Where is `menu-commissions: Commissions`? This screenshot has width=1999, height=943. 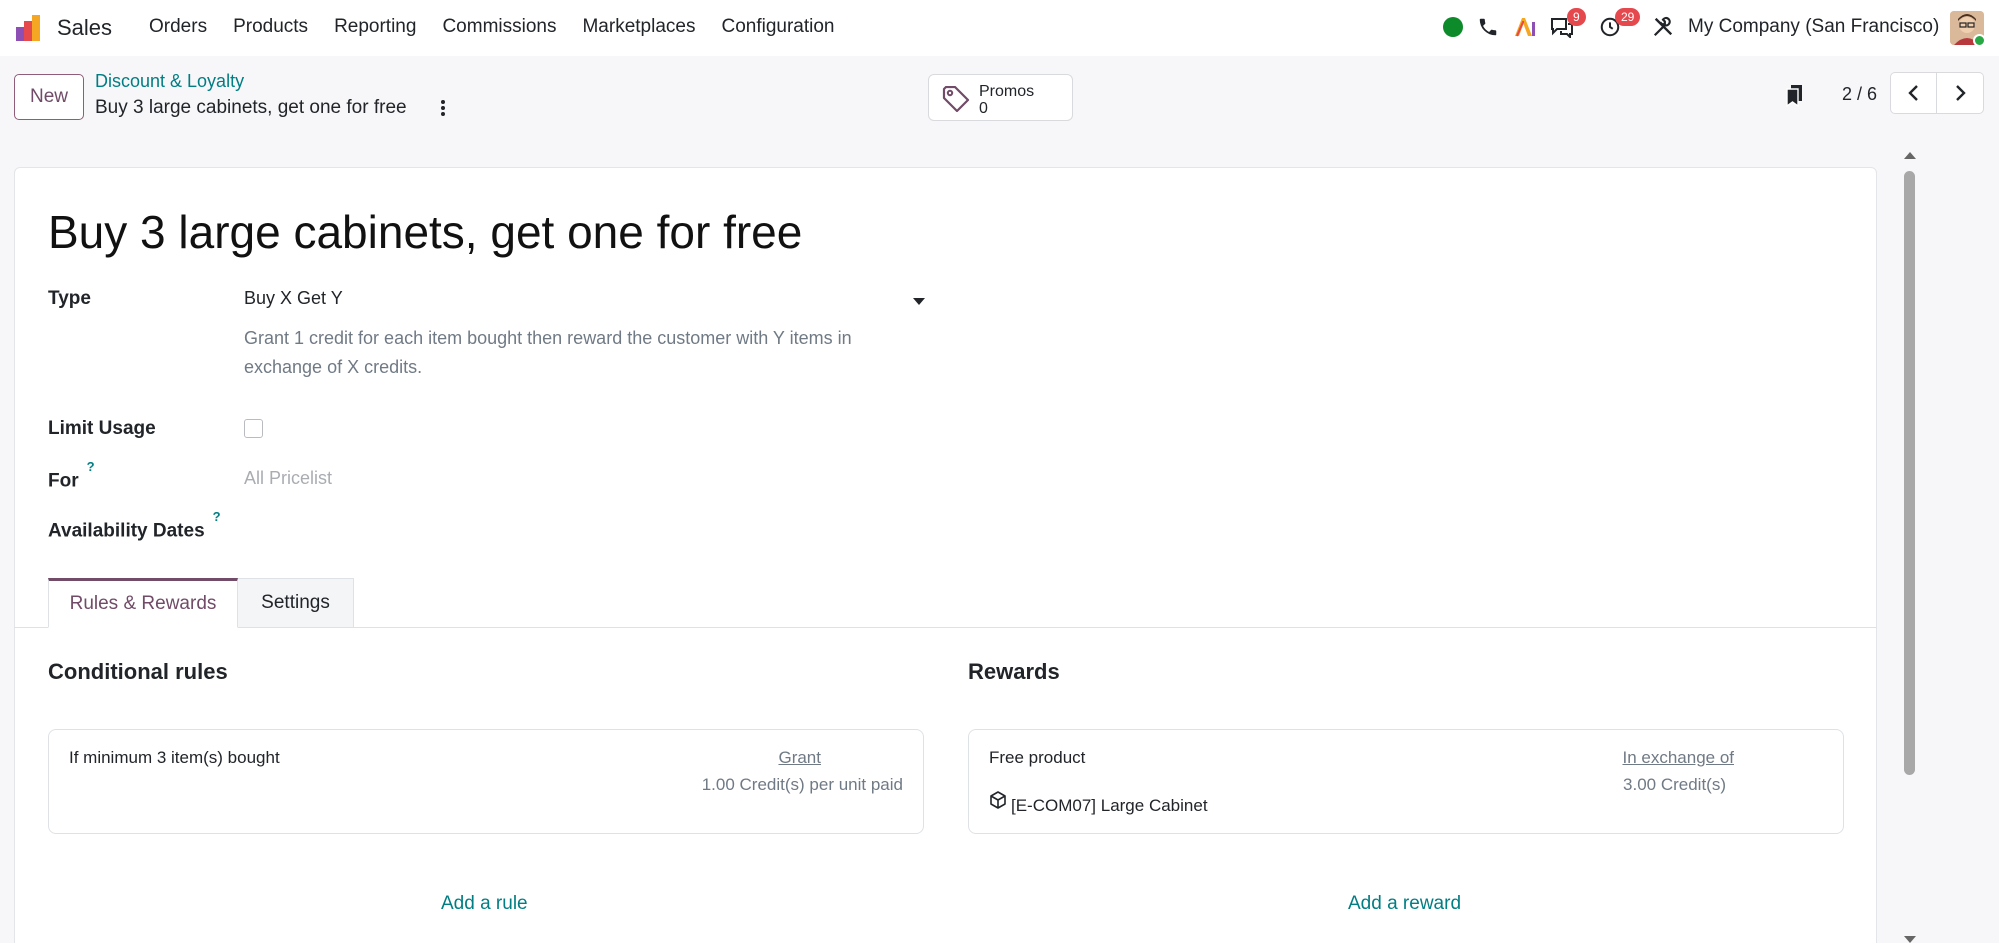 menu-commissions: Commissions is located at coordinates (499, 27).